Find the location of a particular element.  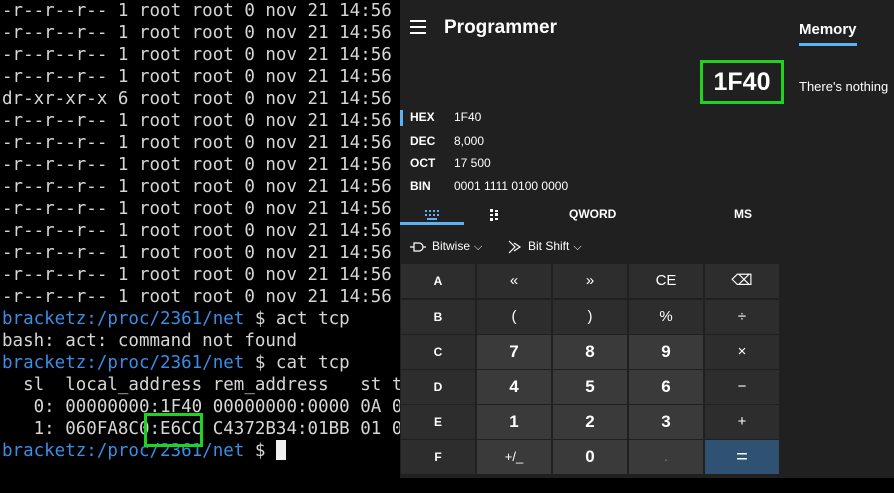

terminal-prompt: bracketz:/proc/2361/net $ act tcp is located at coordinates (176, 319).